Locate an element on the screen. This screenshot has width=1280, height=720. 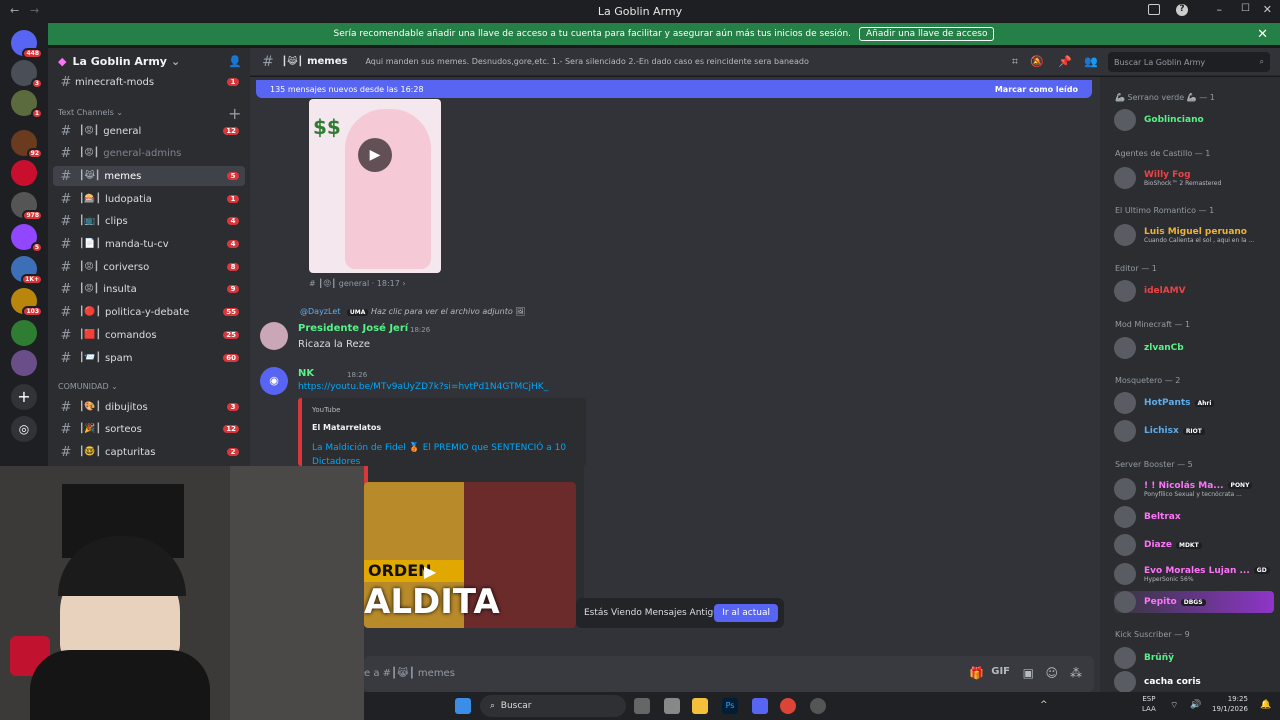
file-explorer-icon is located at coordinates (700, 706).